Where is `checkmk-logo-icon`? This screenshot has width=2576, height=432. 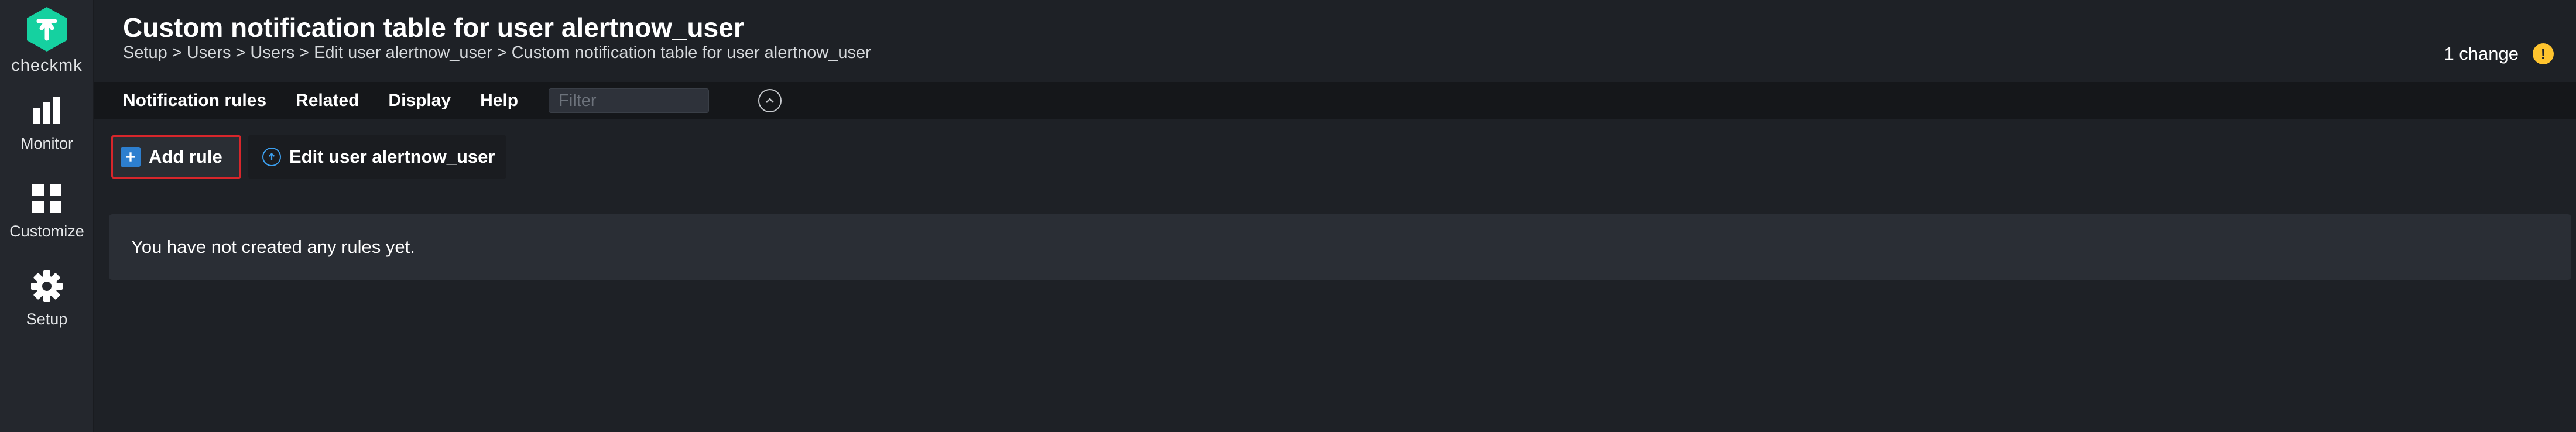 checkmk-logo-icon is located at coordinates (47, 29).